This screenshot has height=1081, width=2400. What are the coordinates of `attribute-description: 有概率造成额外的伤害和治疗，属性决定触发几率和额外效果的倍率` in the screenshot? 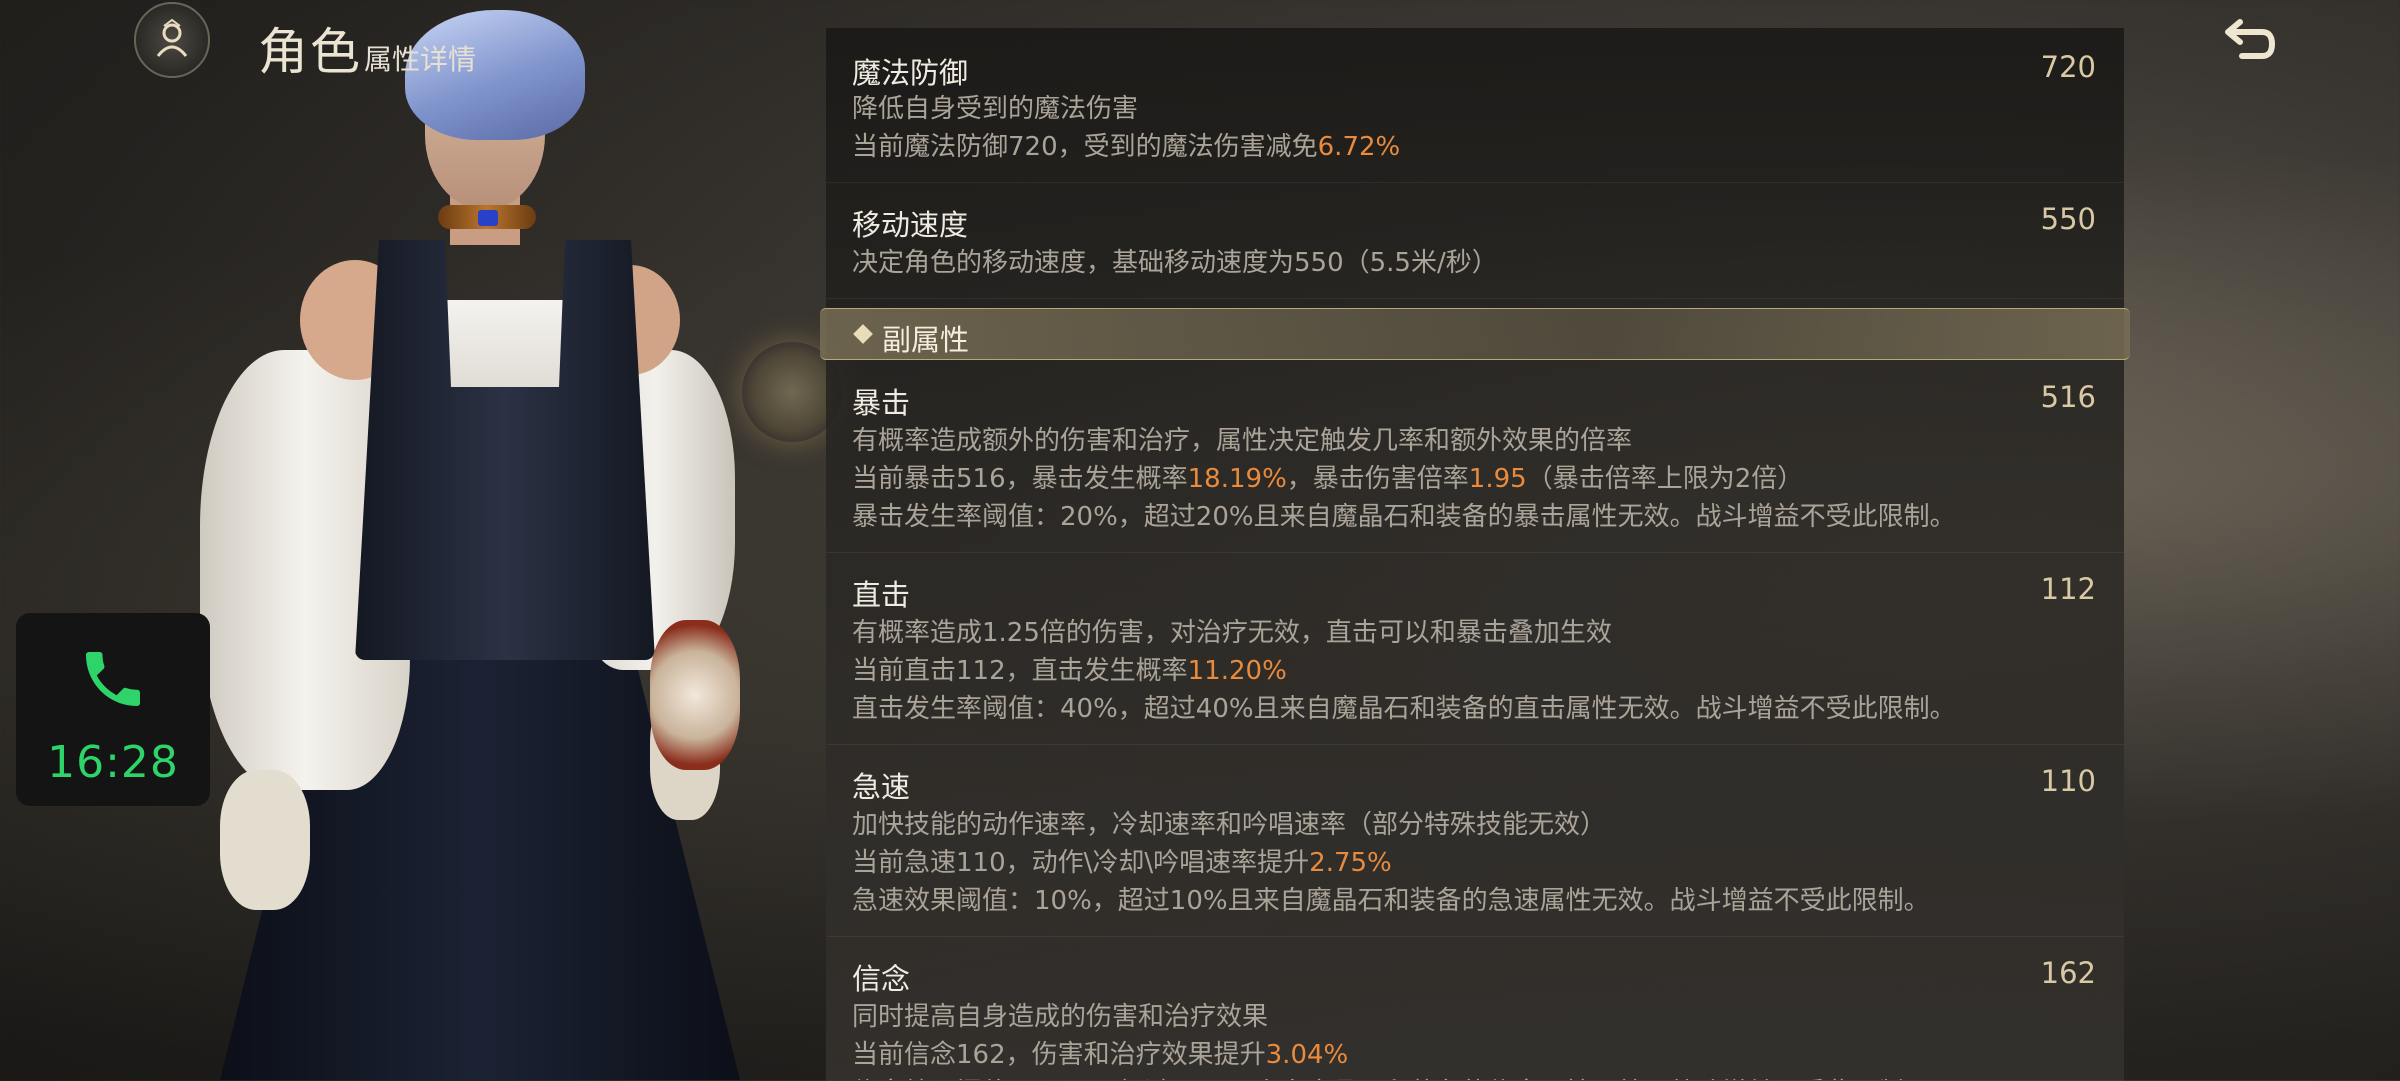 It's located at (1242, 441).